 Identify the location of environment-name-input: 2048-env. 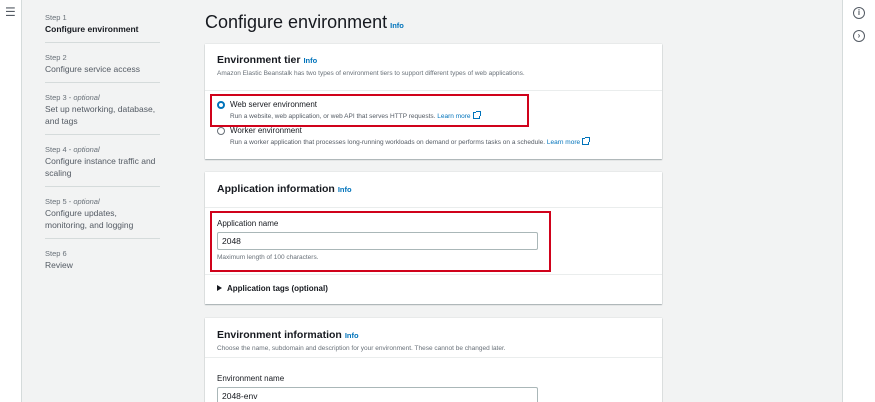
(377, 394).